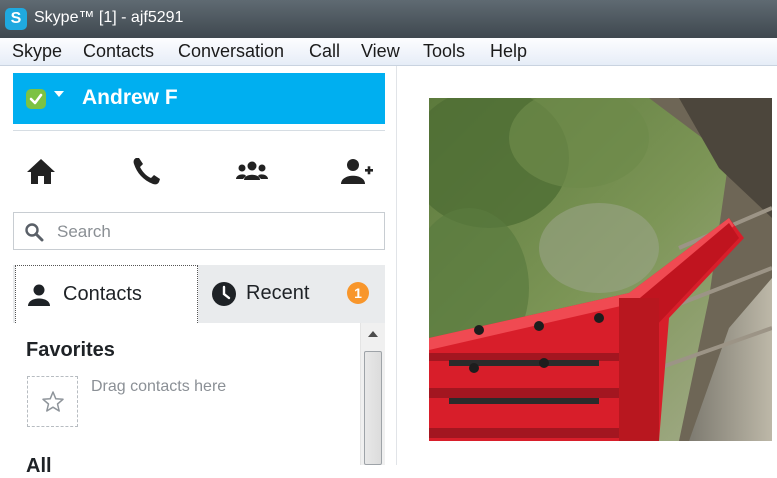 The image size is (777, 478). What do you see at coordinates (36, 99) in the screenshot?
I see `status-online-icon` at bounding box center [36, 99].